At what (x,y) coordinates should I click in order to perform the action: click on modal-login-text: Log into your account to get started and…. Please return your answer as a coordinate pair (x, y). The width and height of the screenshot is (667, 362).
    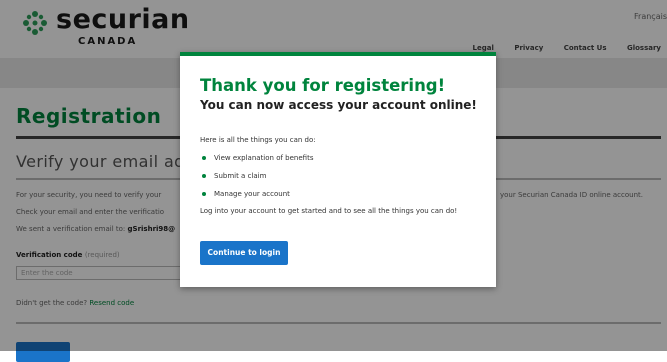
    Looking at the image, I should click on (329, 211).